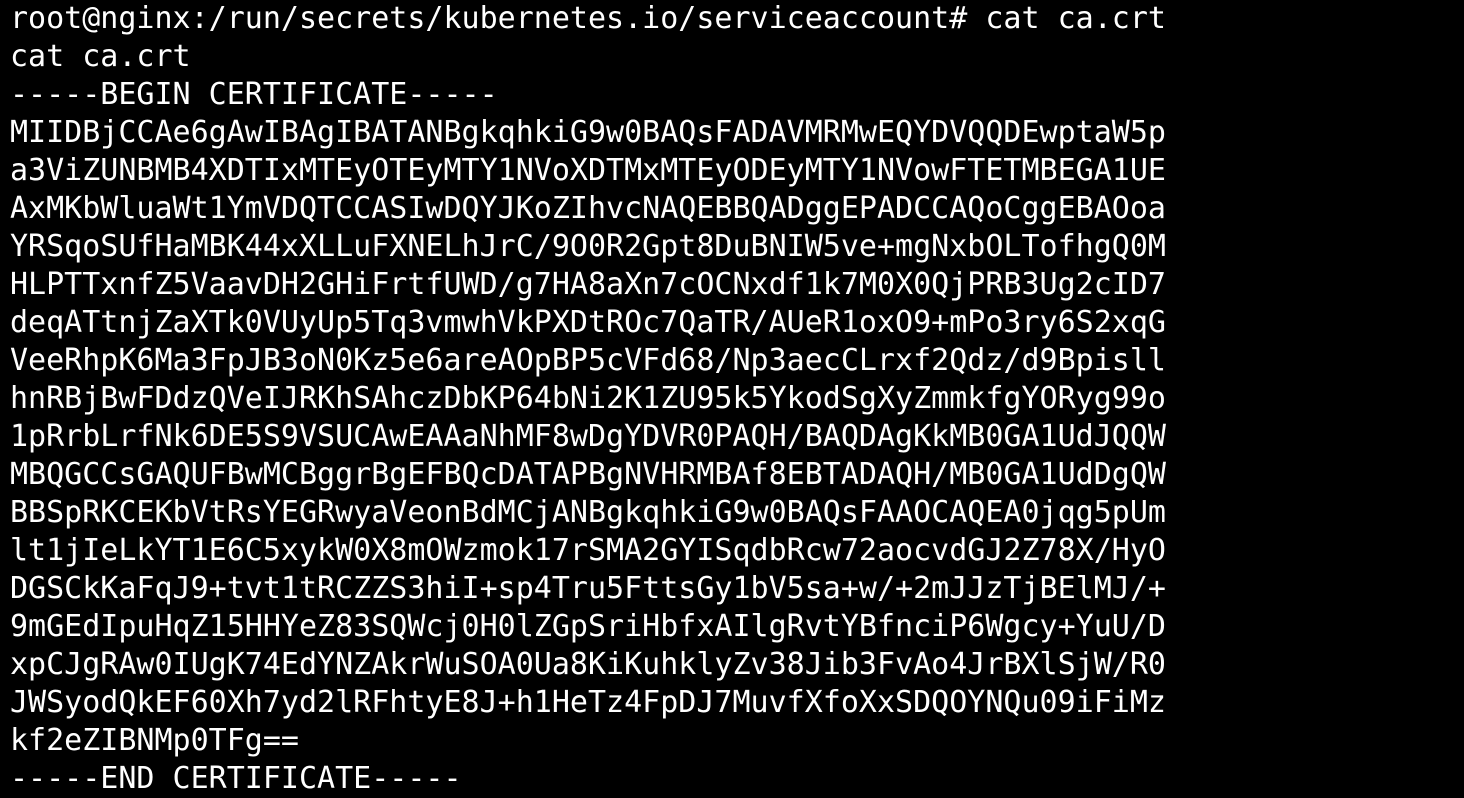  What do you see at coordinates (154, 740) in the screenshot?
I see `certificate-line: kf2eZIBNMp0TFg==` at bounding box center [154, 740].